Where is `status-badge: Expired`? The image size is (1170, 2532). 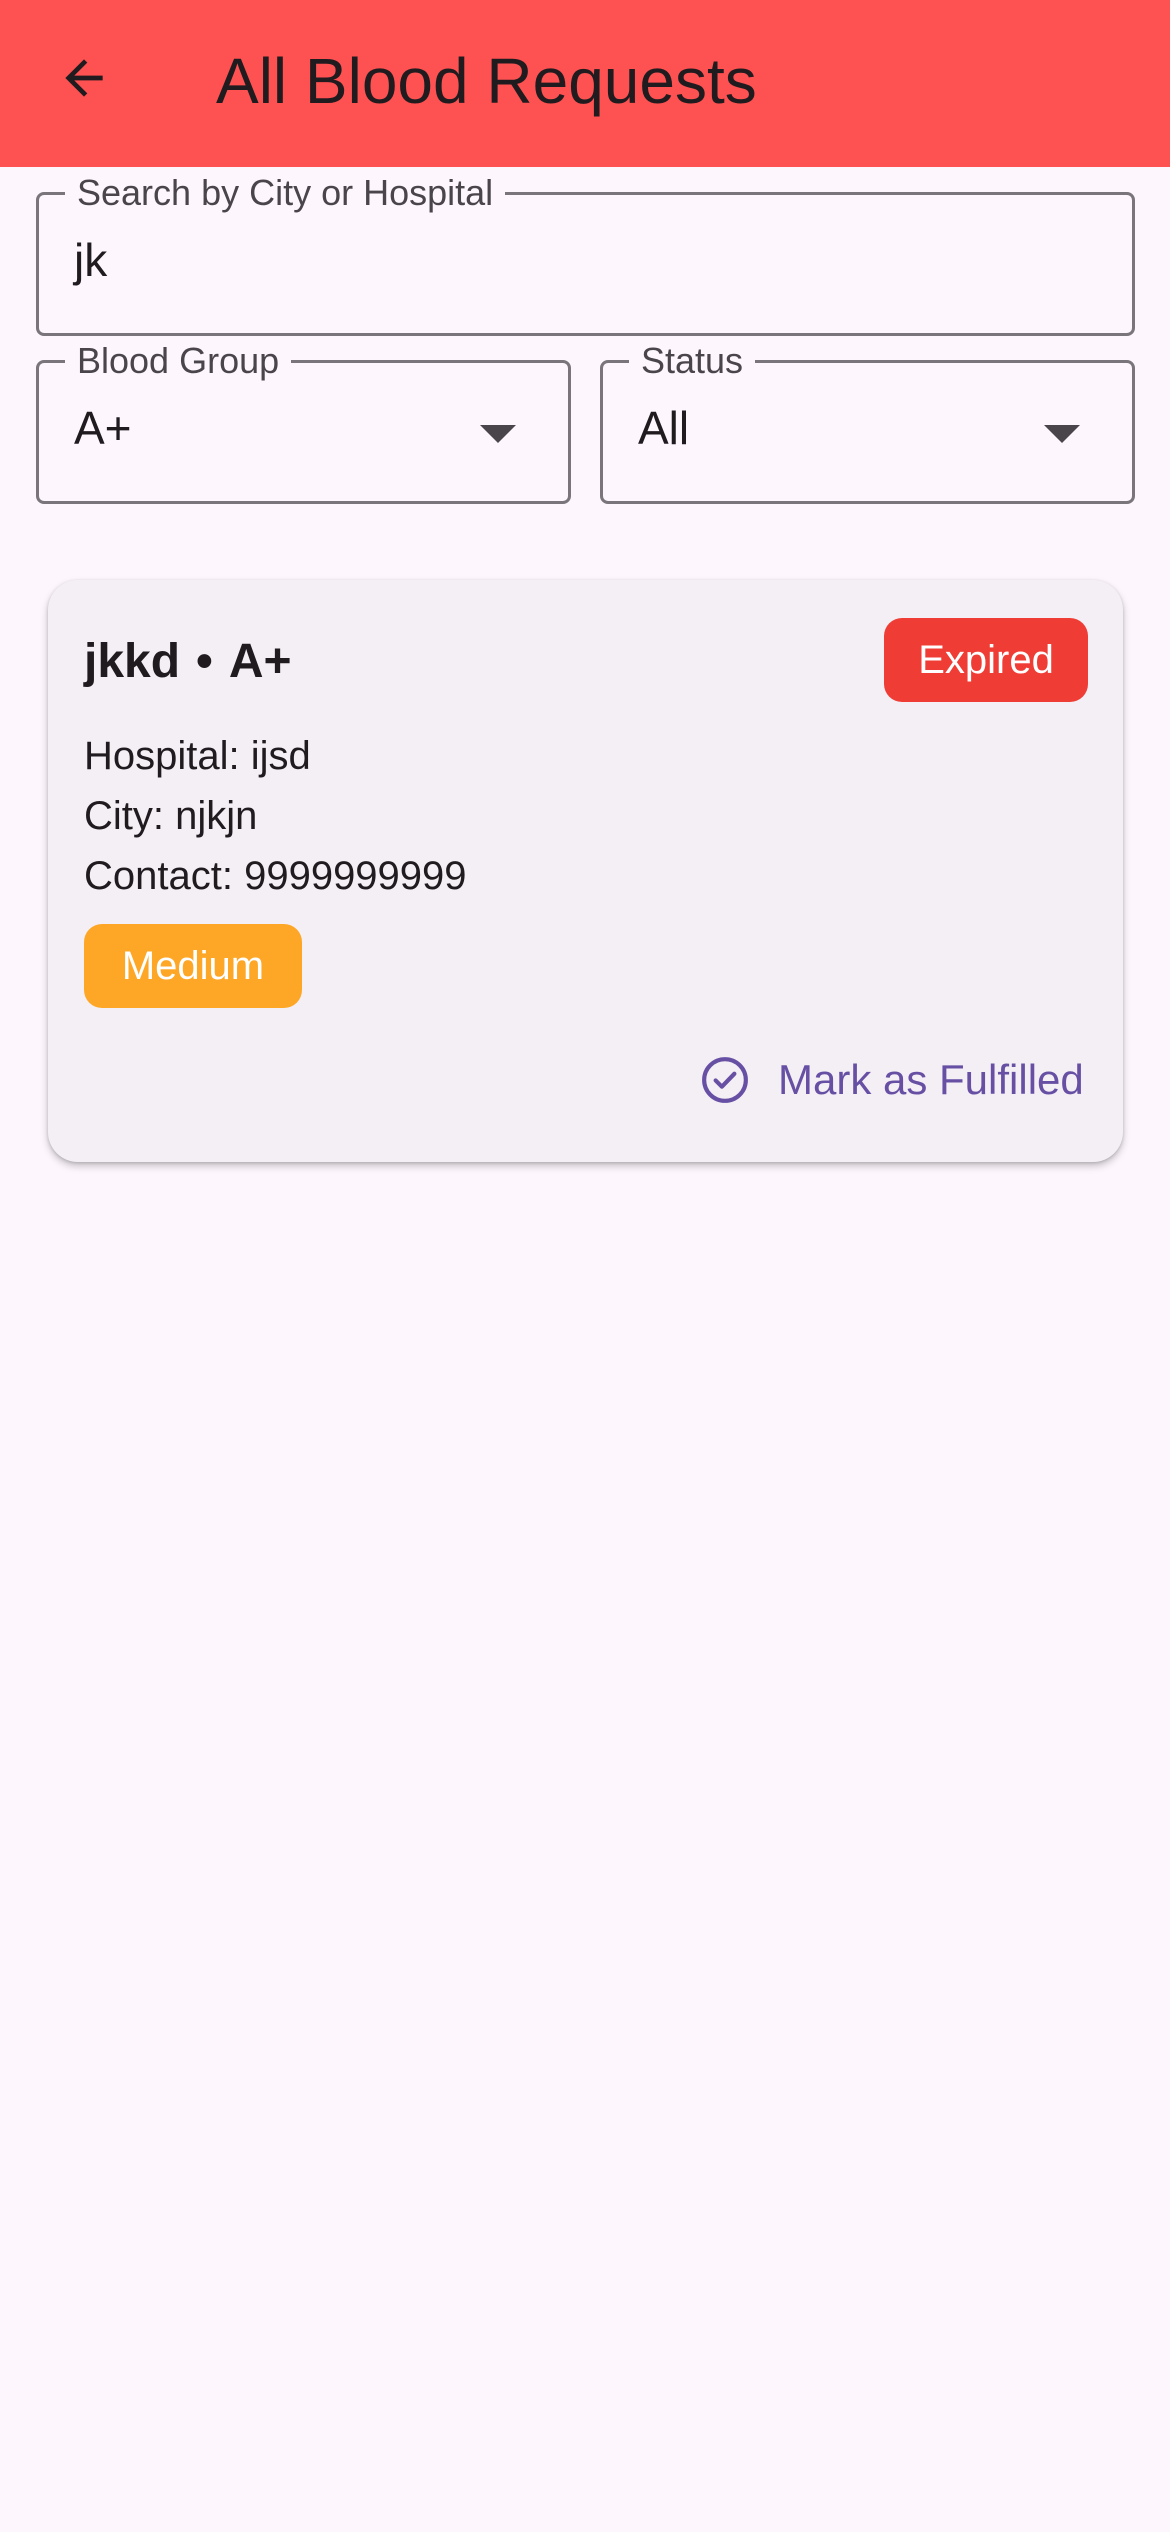 status-badge: Expired is located at coordinates (986, 660).